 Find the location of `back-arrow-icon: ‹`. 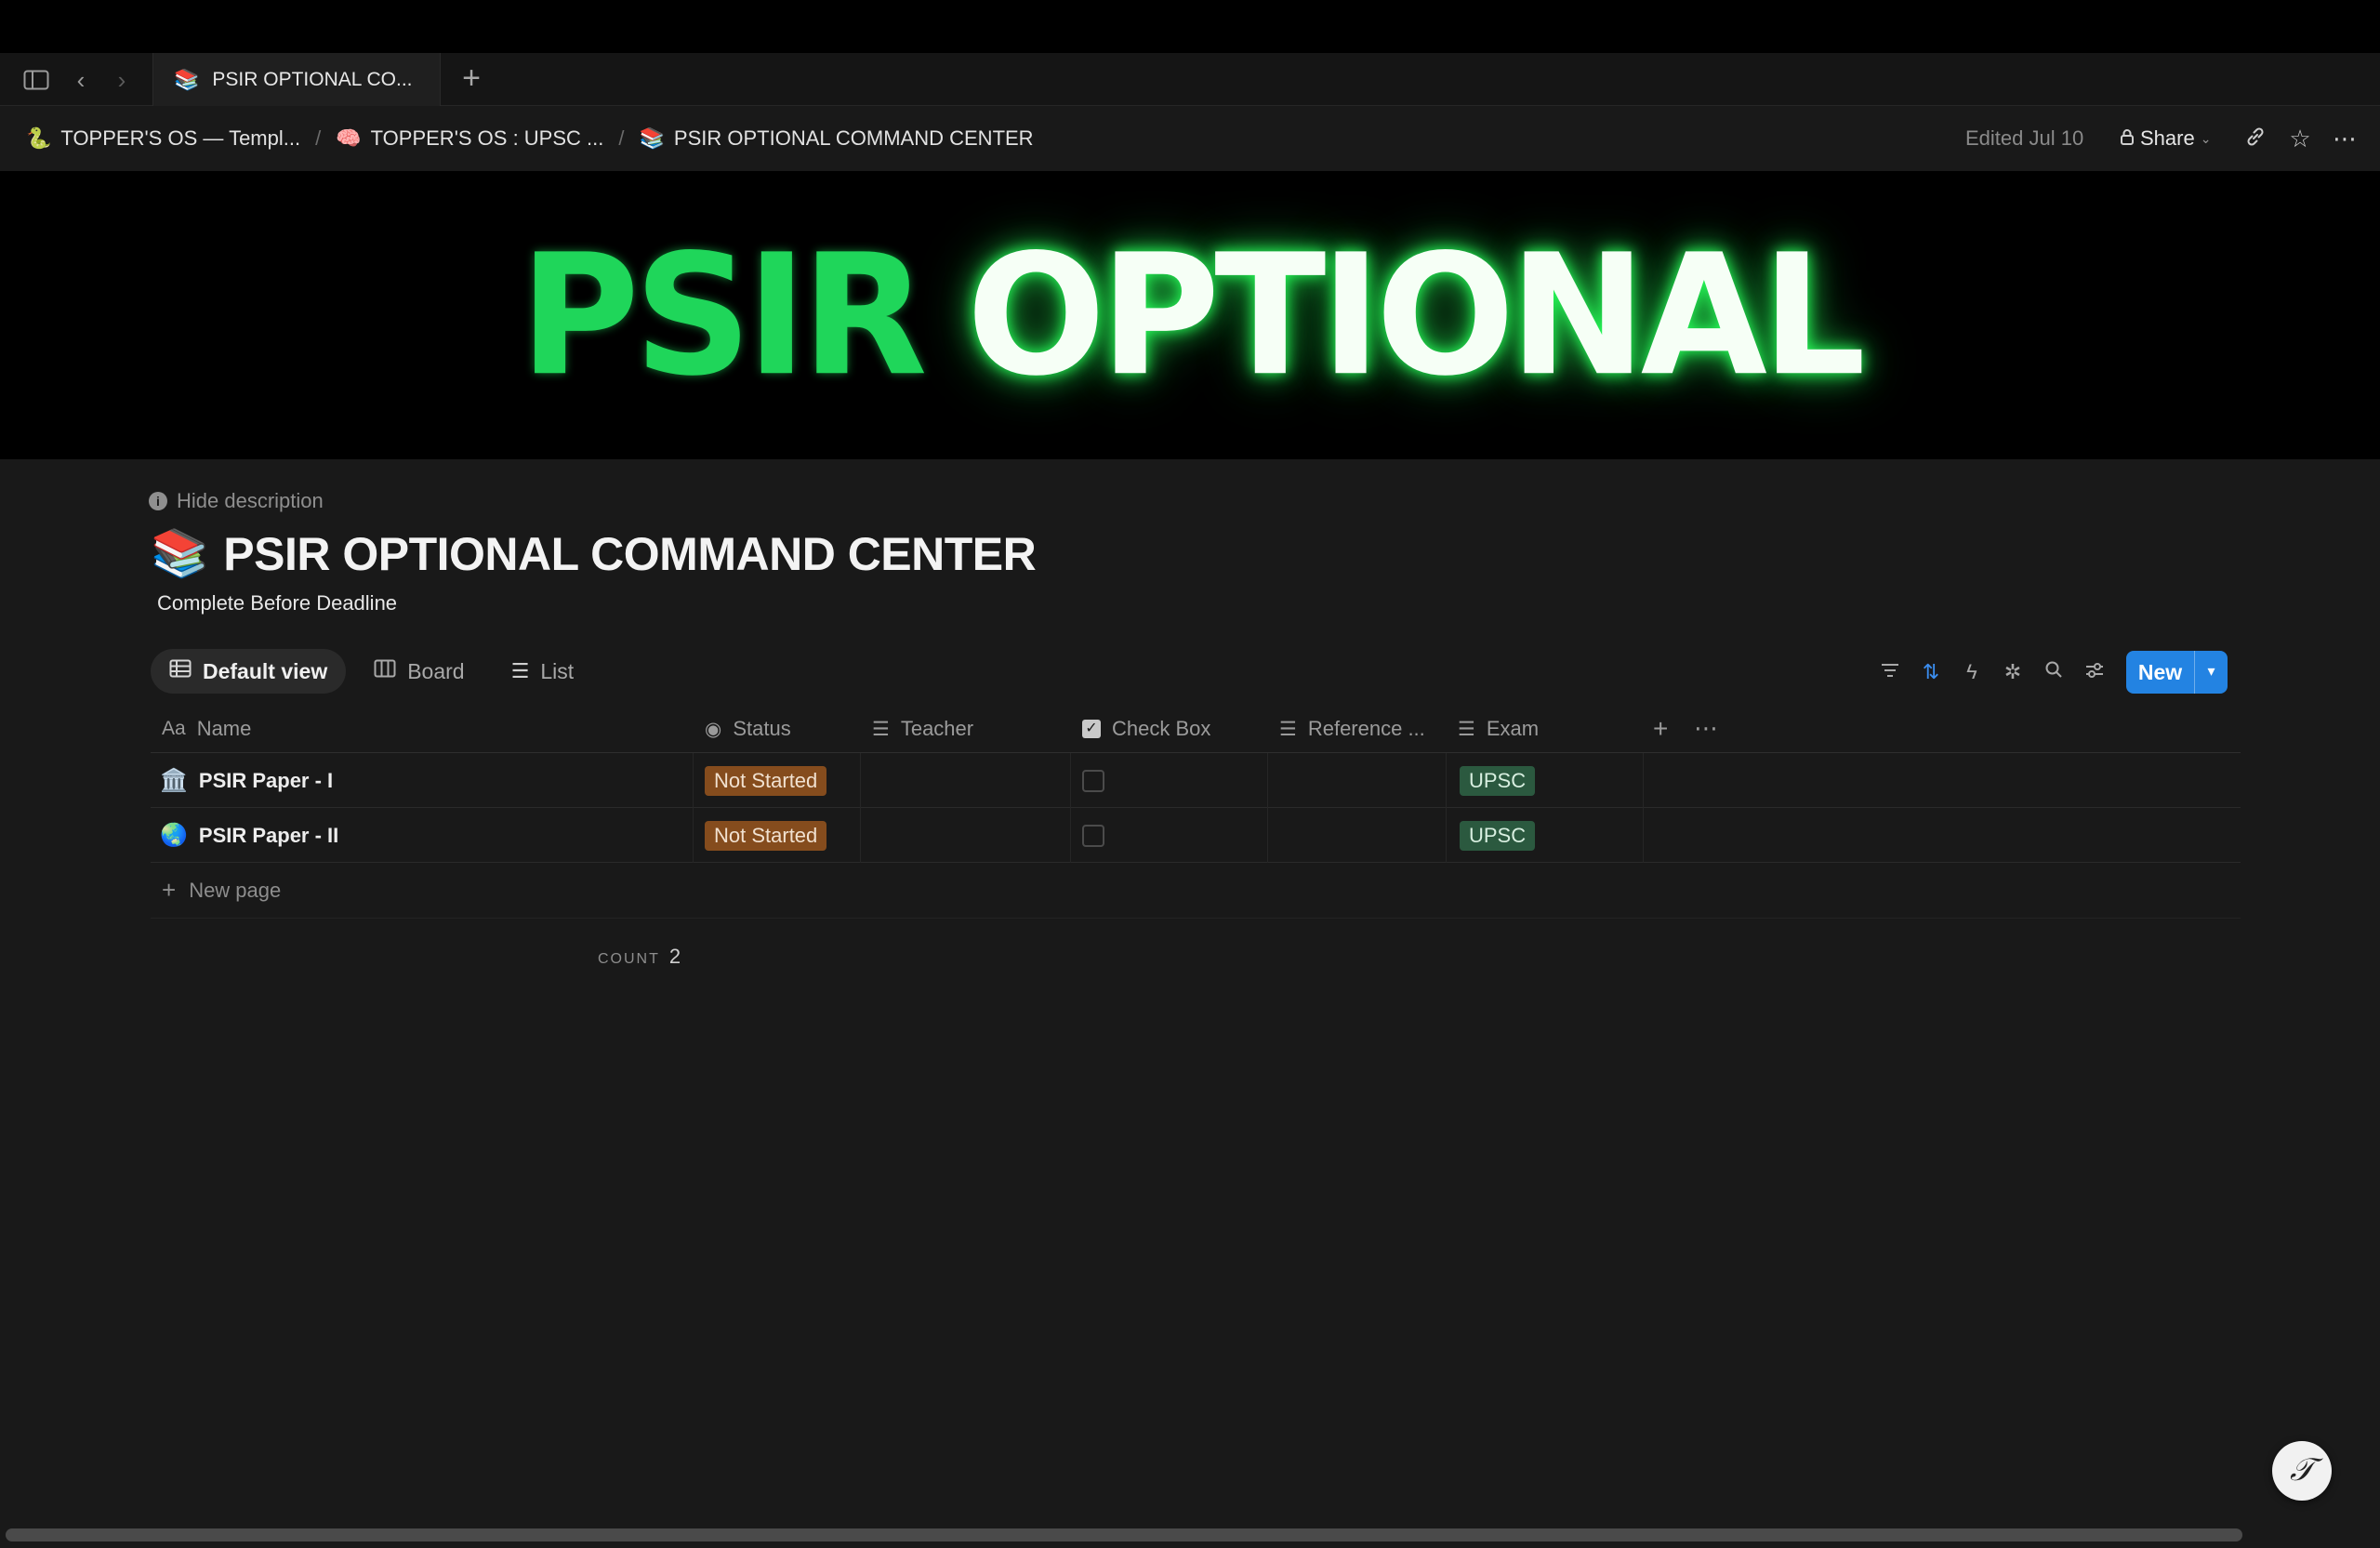

back-arrow-icon: ‹ is located at coordinates (81, 80).